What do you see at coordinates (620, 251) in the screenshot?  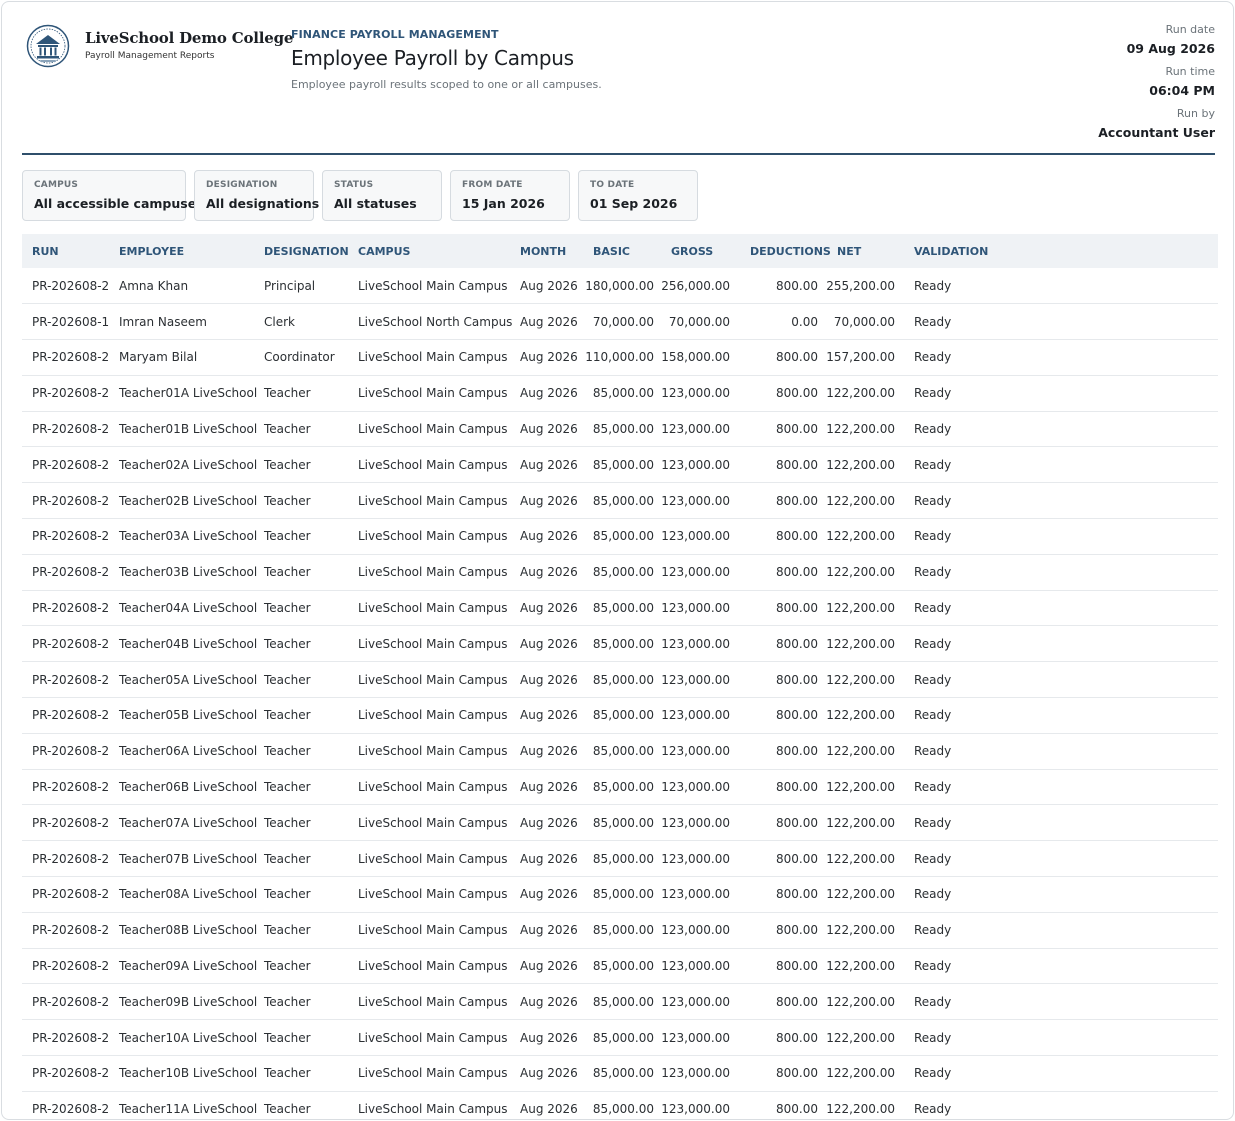 I see `col-header-basic: BASIC` at bounding box center [620, 251].